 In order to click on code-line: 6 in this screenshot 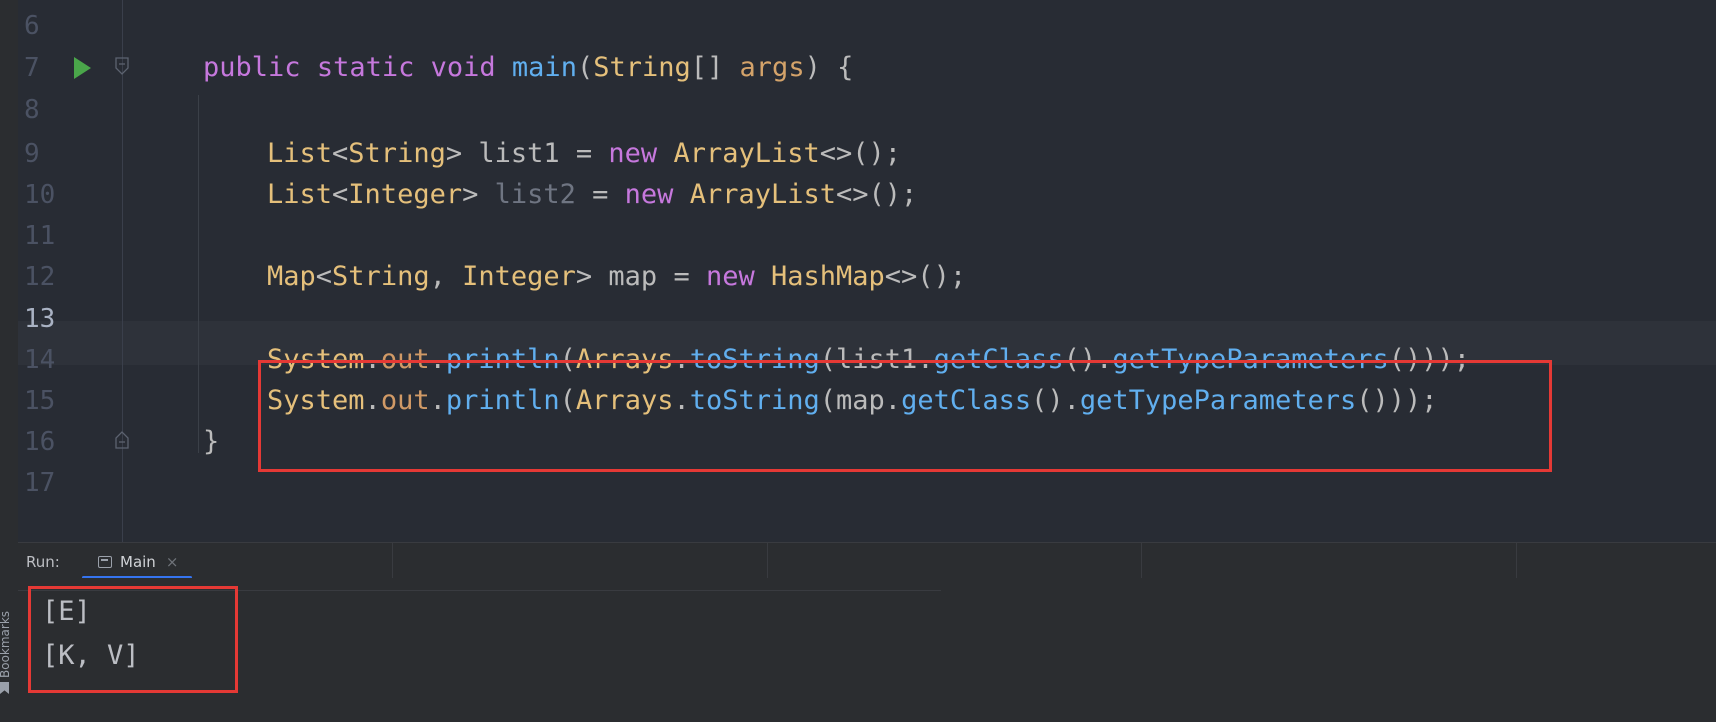, I will do `click(867, 26)`.